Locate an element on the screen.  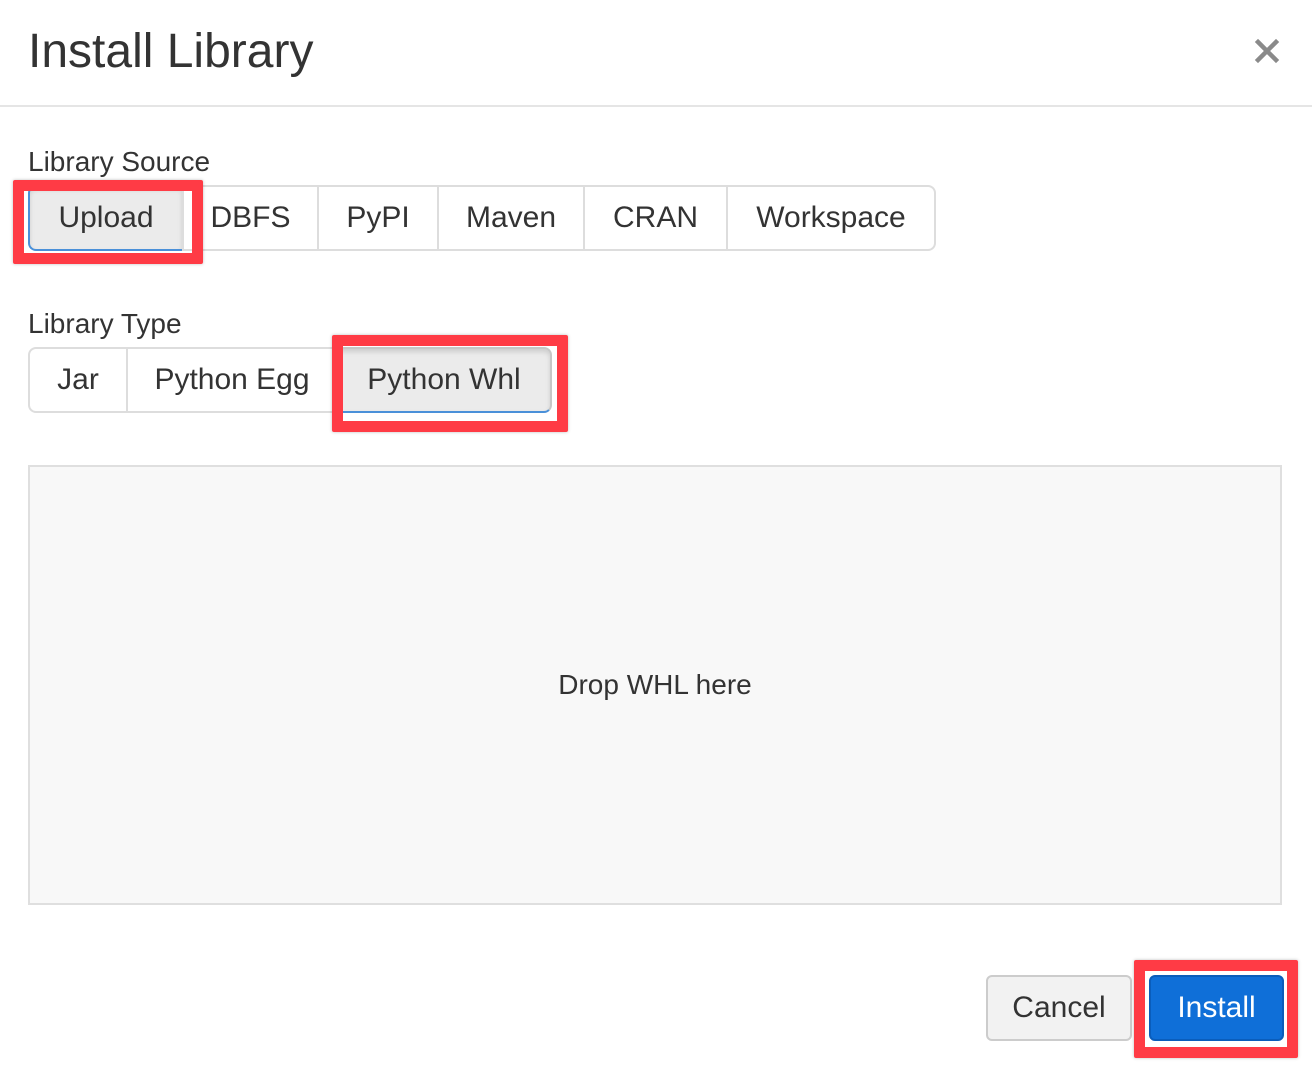
source-upload-button: Upload is located at coordinates (106, 218).